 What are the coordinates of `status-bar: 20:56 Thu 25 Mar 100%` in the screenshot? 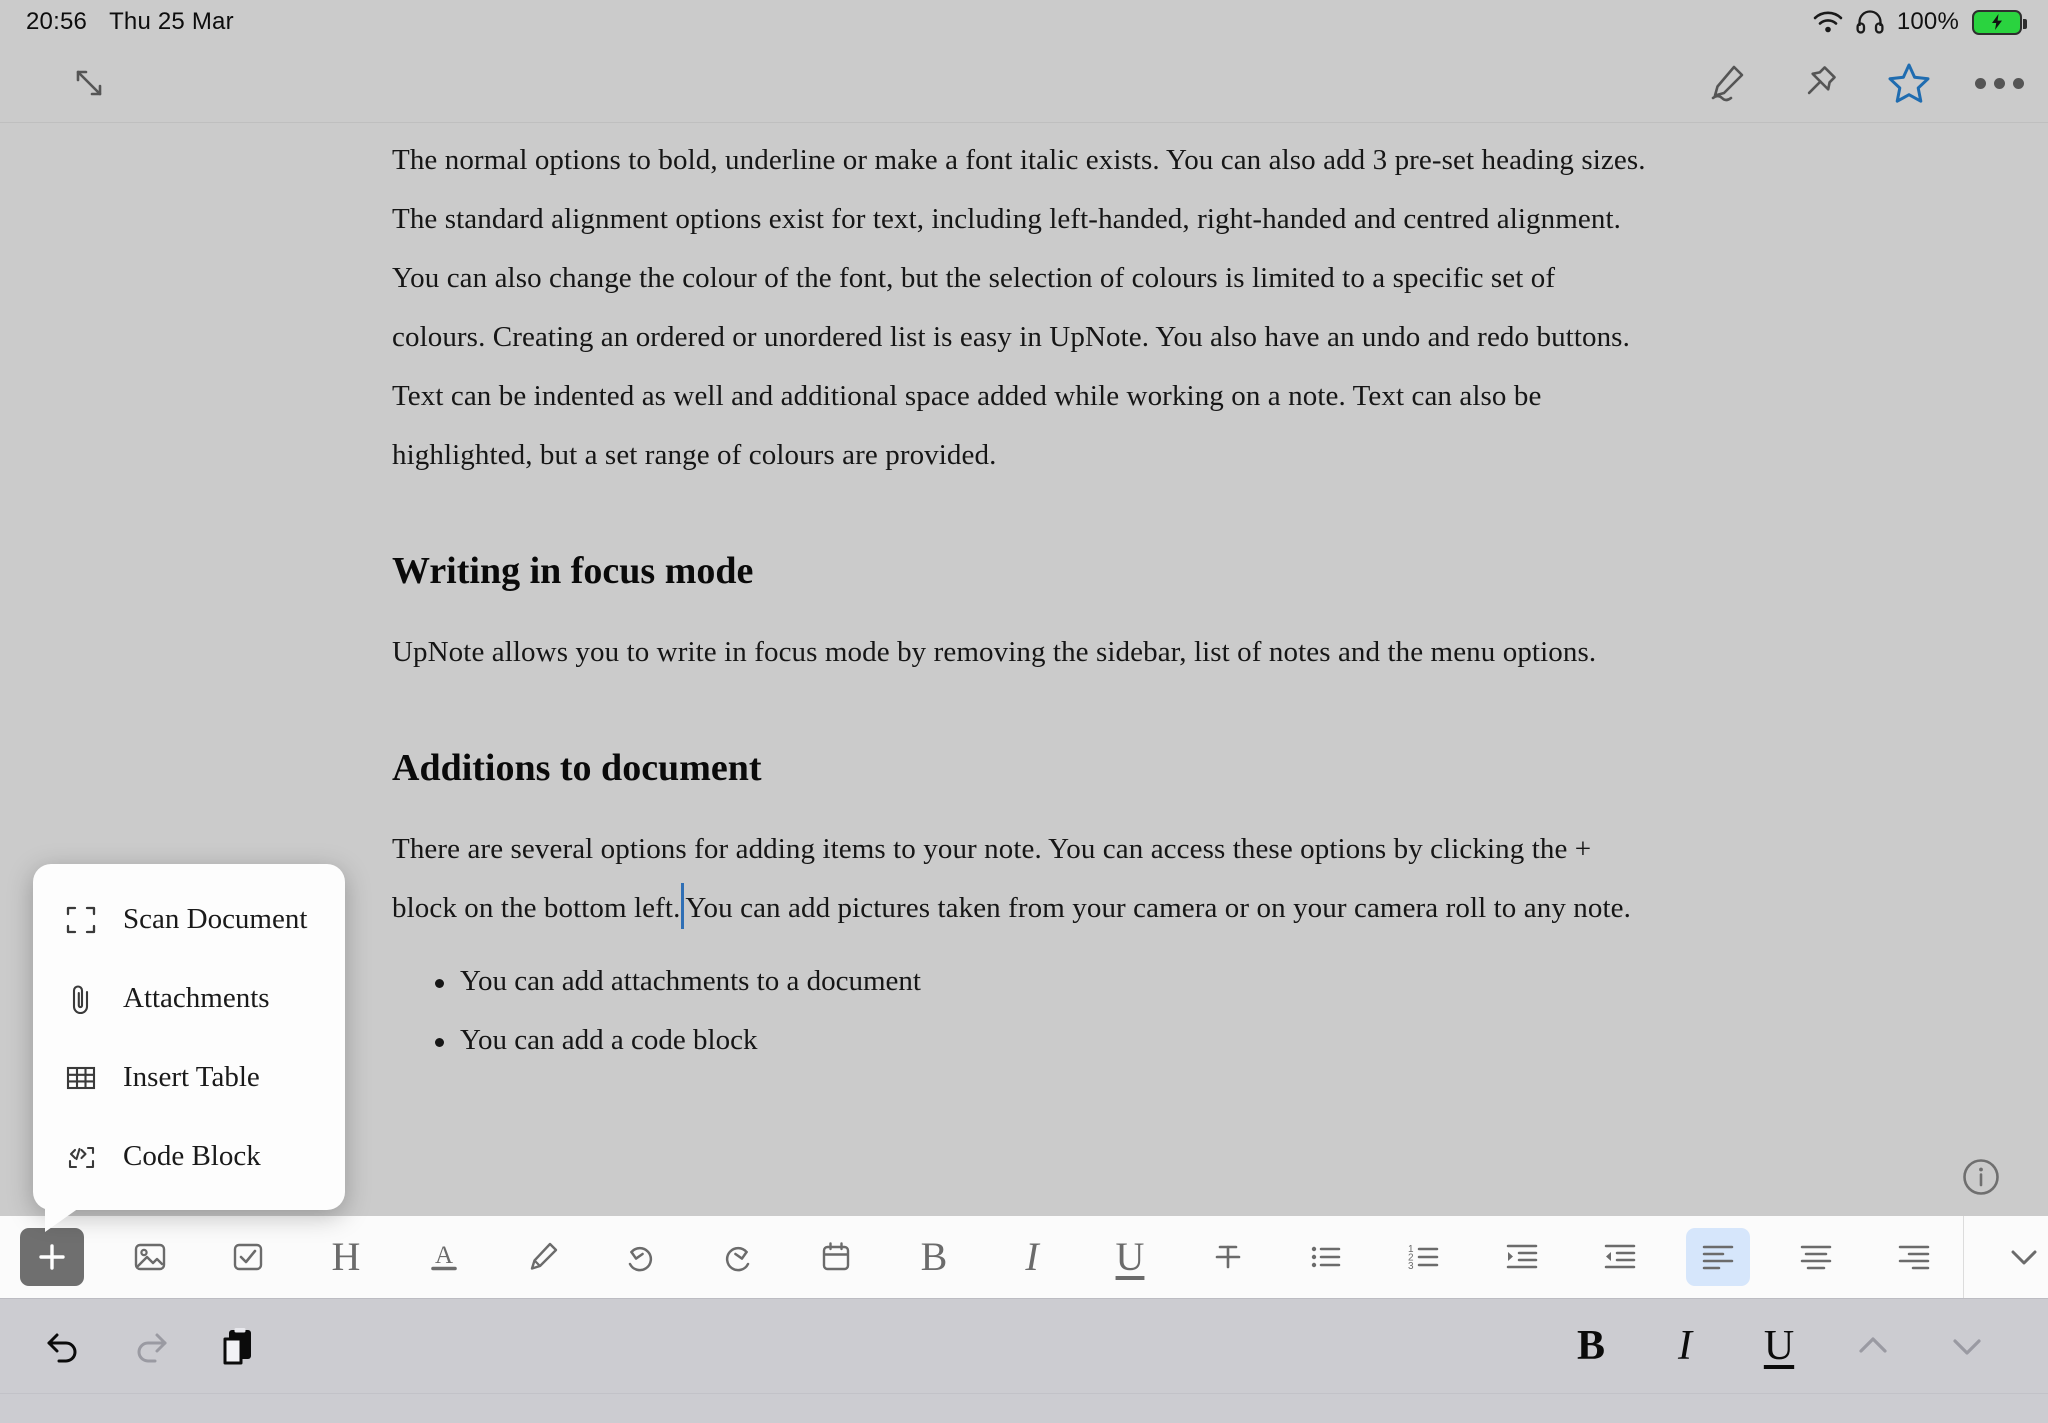 It's located at (1024, 22).